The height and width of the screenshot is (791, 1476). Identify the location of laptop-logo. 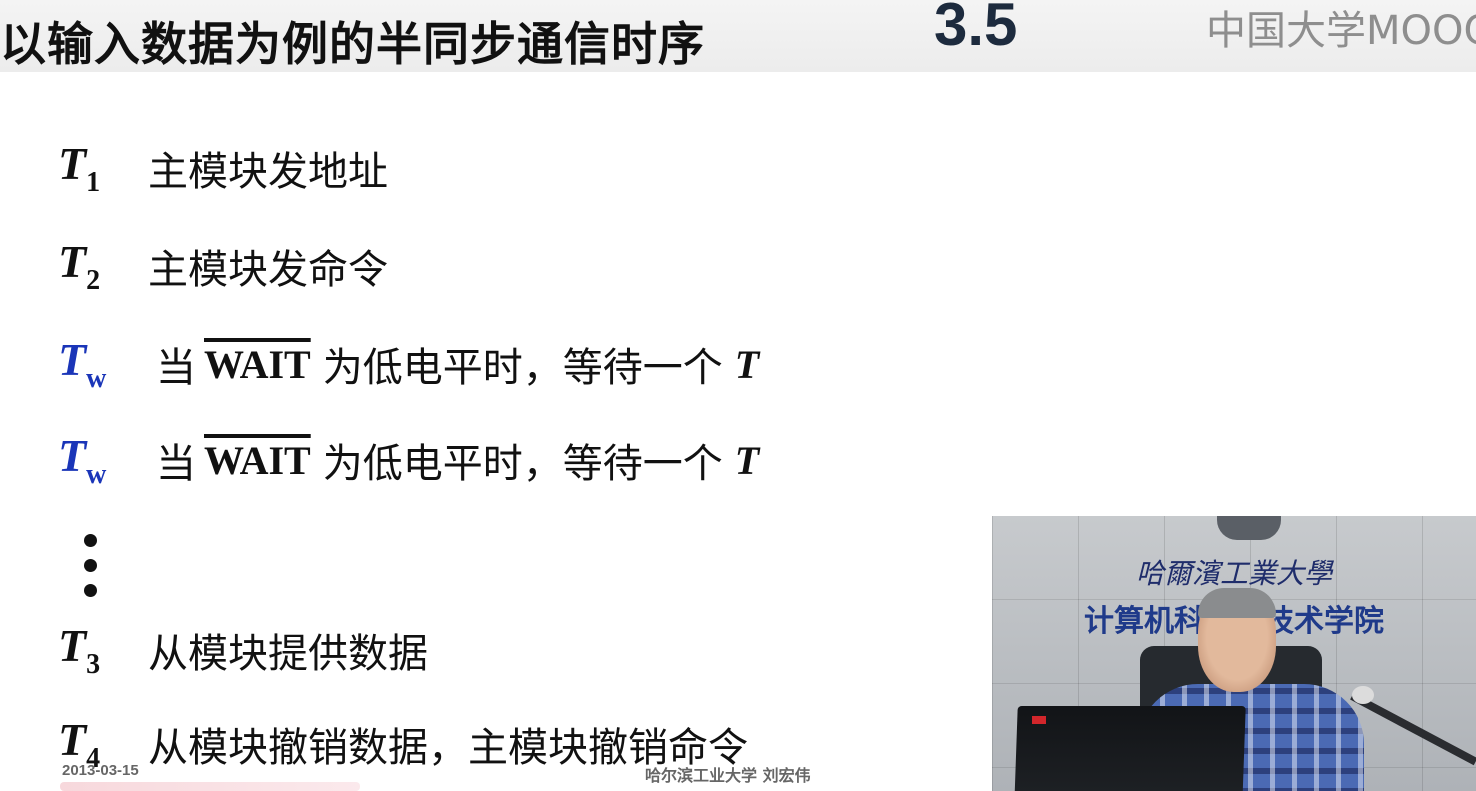
(1039, 720).